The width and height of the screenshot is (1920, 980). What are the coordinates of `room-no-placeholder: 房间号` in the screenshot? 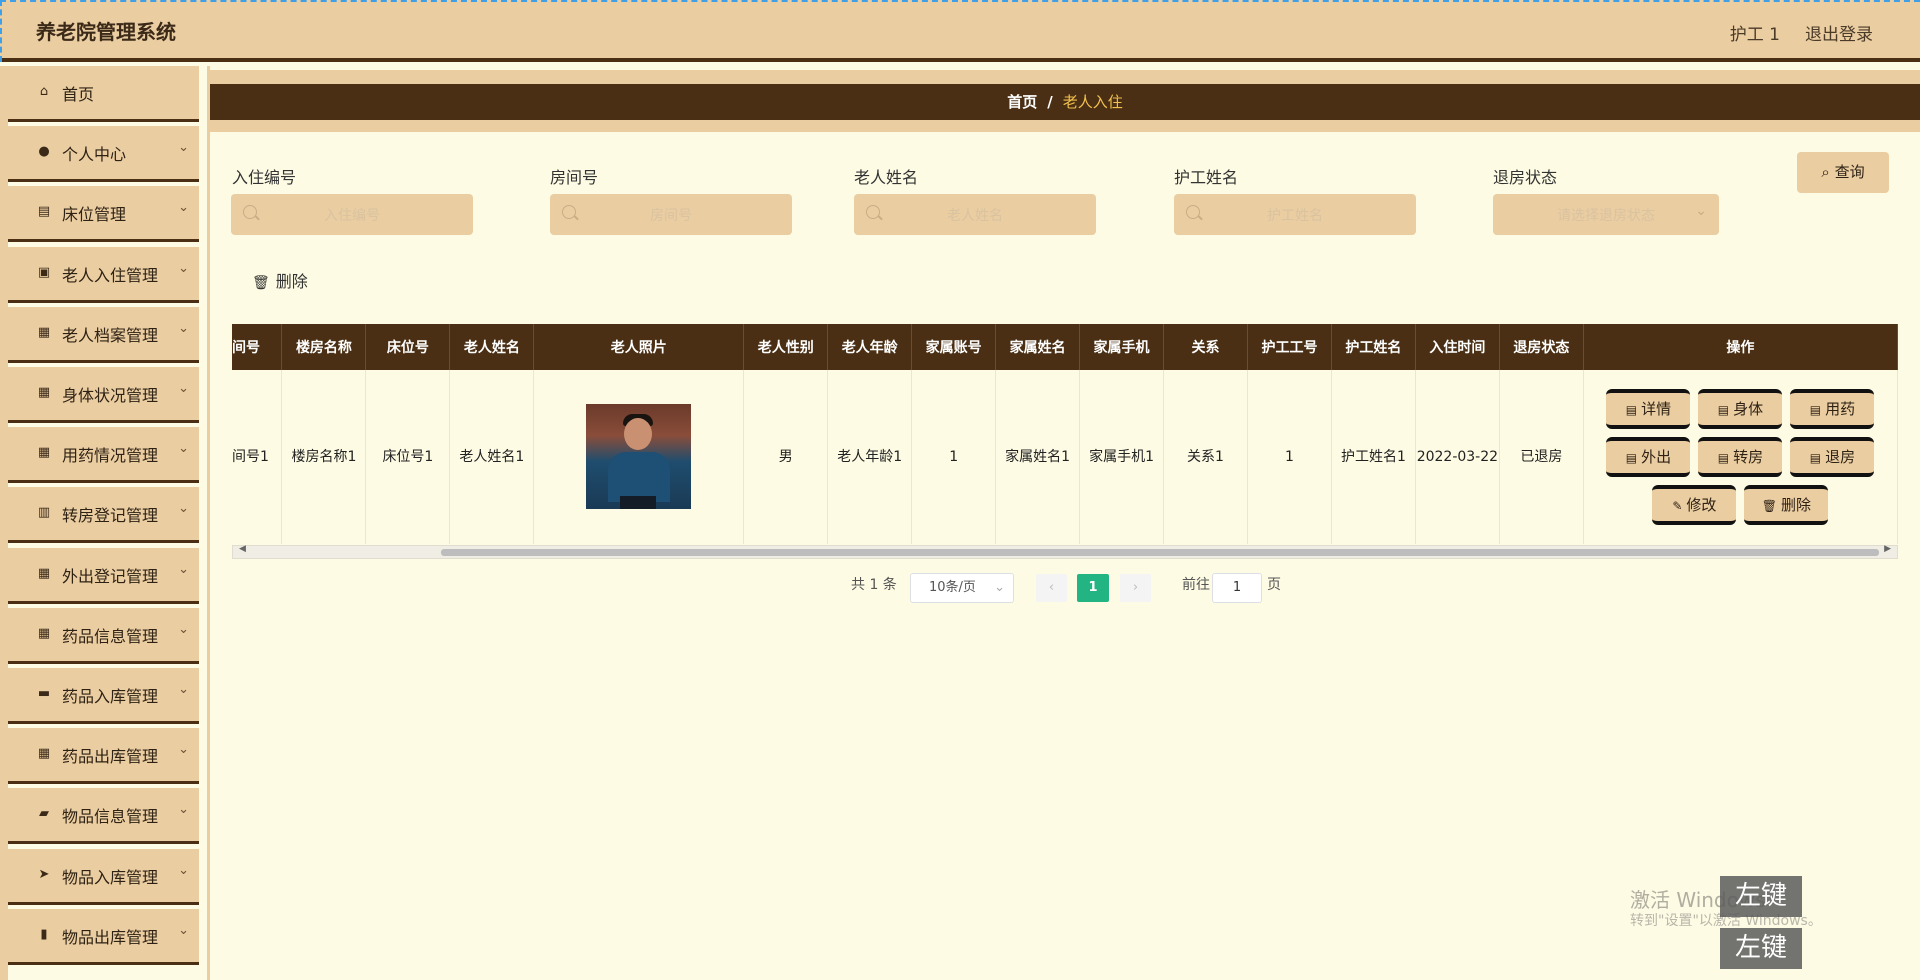 It's located at (671, 216).